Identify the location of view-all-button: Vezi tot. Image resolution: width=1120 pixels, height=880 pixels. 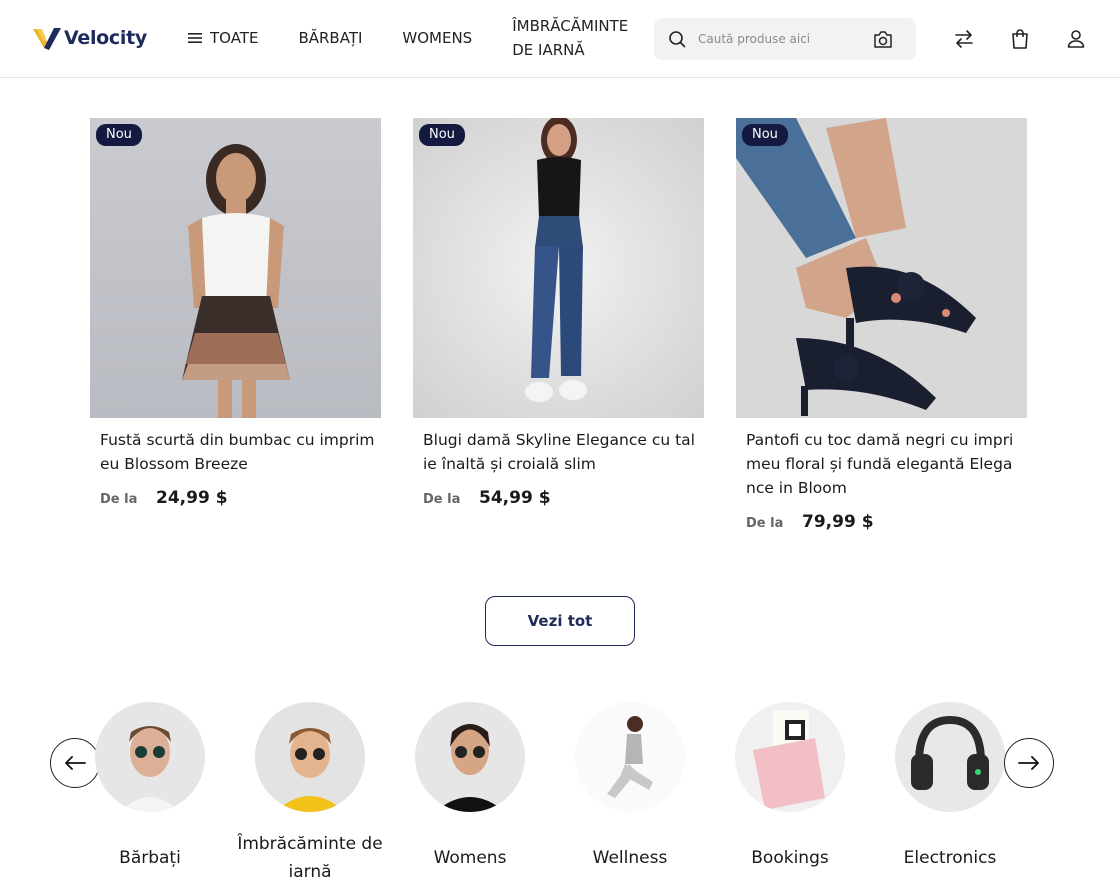
(560, 621).